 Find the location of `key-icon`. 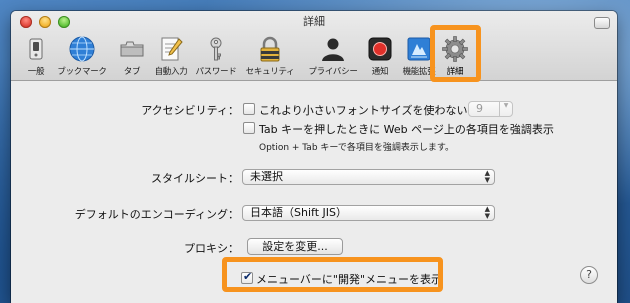

key-icon is located at coordinates (216, 49).